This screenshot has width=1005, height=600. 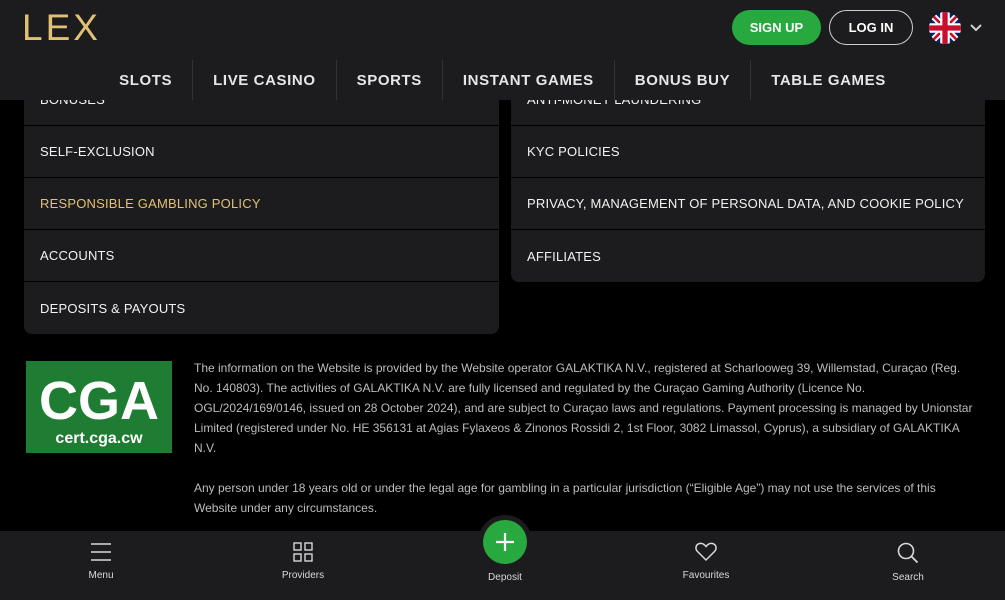 What do you see at coordinates (261, 308) in the screenshot?
I see `link-deposits-payouts: DEPOSITS & PAYOUTS` at bounding box center [261, 308].